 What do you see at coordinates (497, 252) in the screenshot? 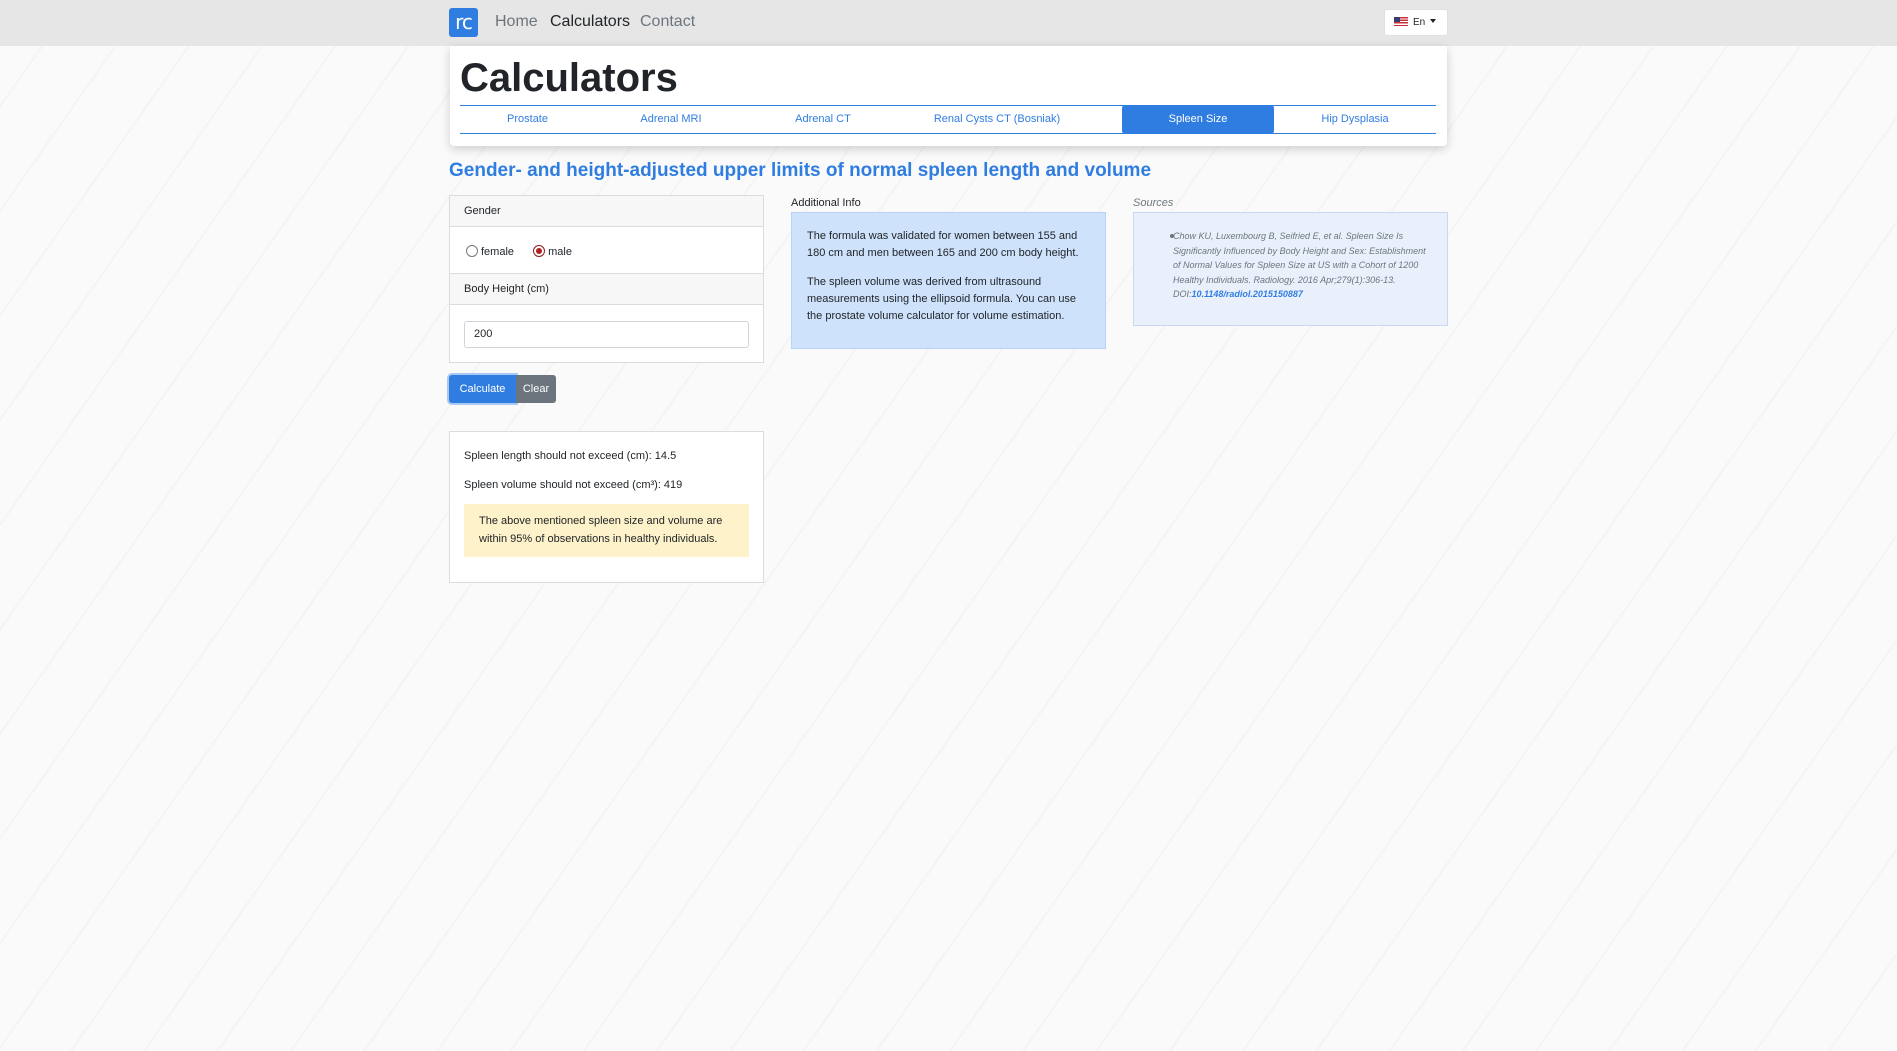
I see `female-label: female` at bounding box center [497, 252].